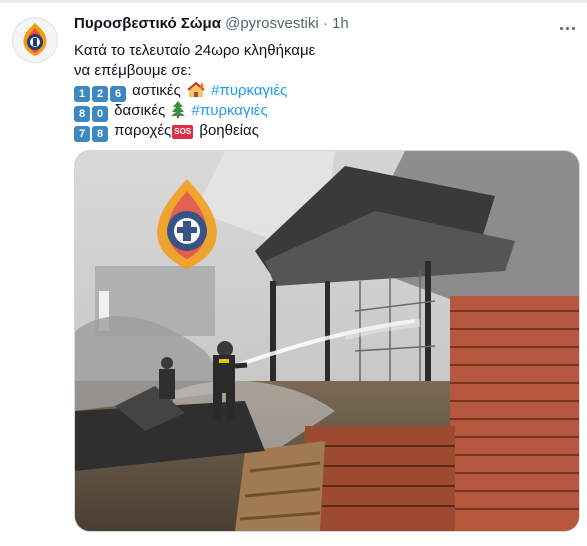  Describe the element at coordinates (229, 130) in the screenshot. I see `stat-label-2: βοηθείας` at that location.